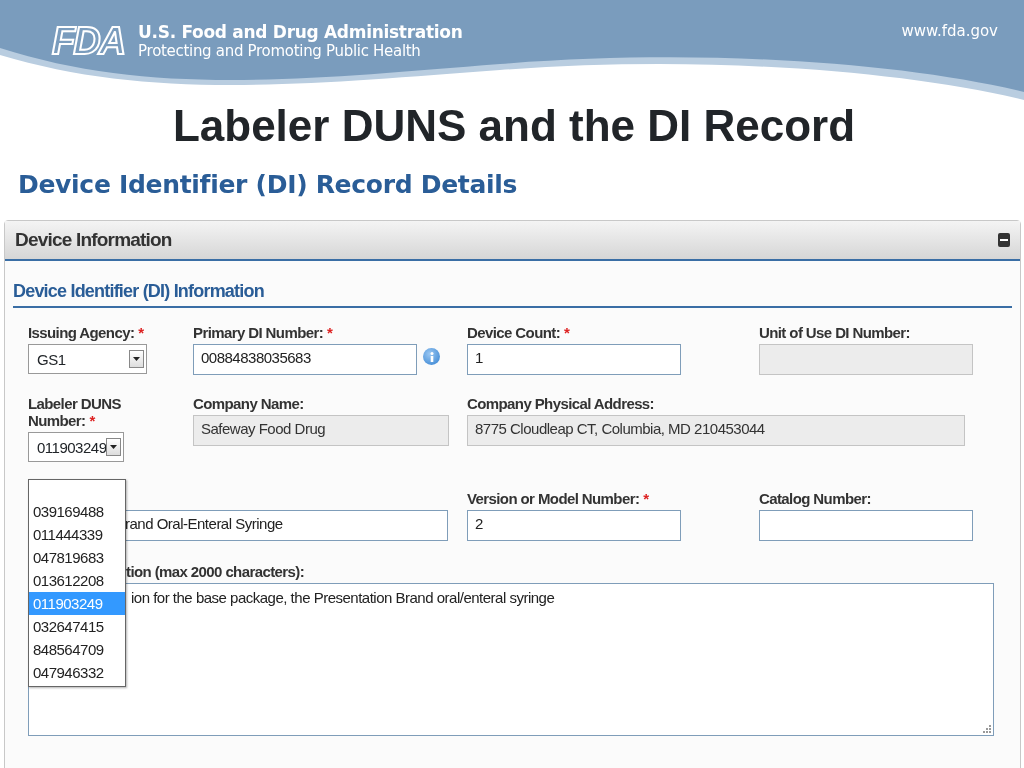 This screenshot has width=1024, height=768. What do you see at coordinates (77, 626) in the screenshot?
I see `dropdown-option: 032647415` at bounding box center [77, 626].